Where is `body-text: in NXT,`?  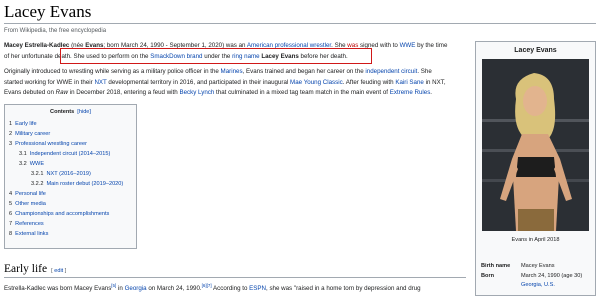
body-text: in NXT, is located at coordinates (434, 82).